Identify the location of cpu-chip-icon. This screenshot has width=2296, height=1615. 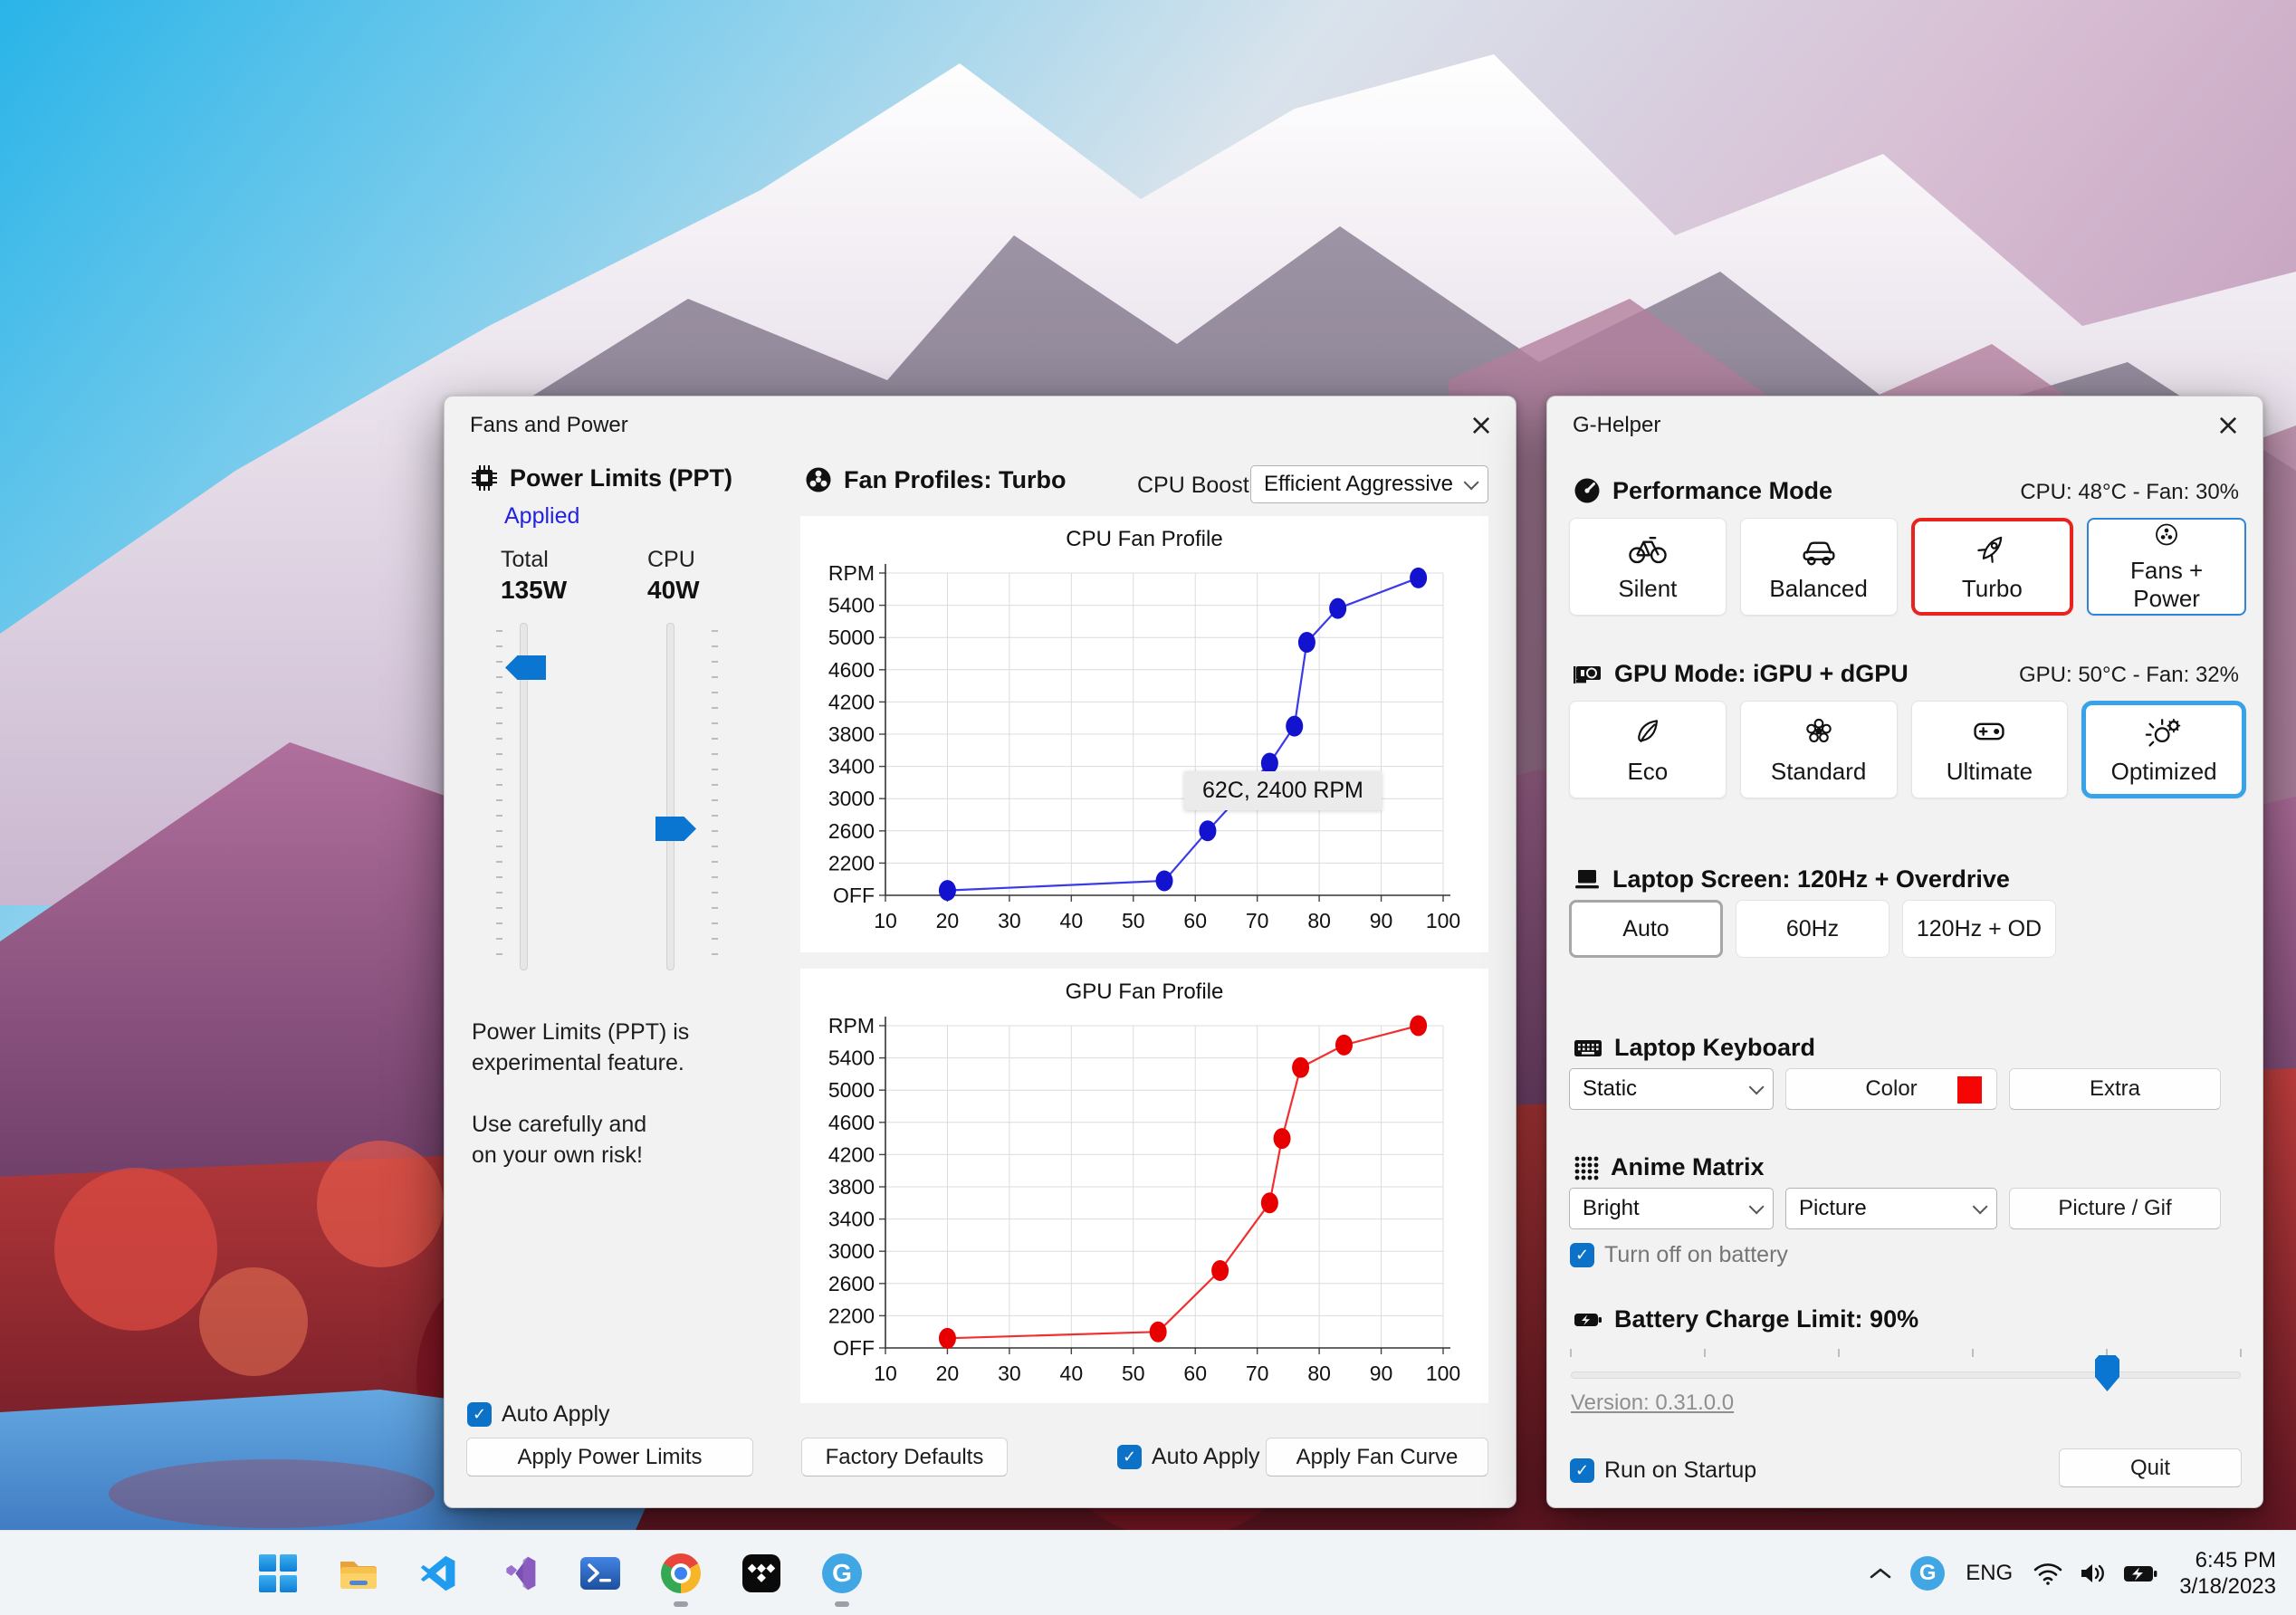
(485, 478).